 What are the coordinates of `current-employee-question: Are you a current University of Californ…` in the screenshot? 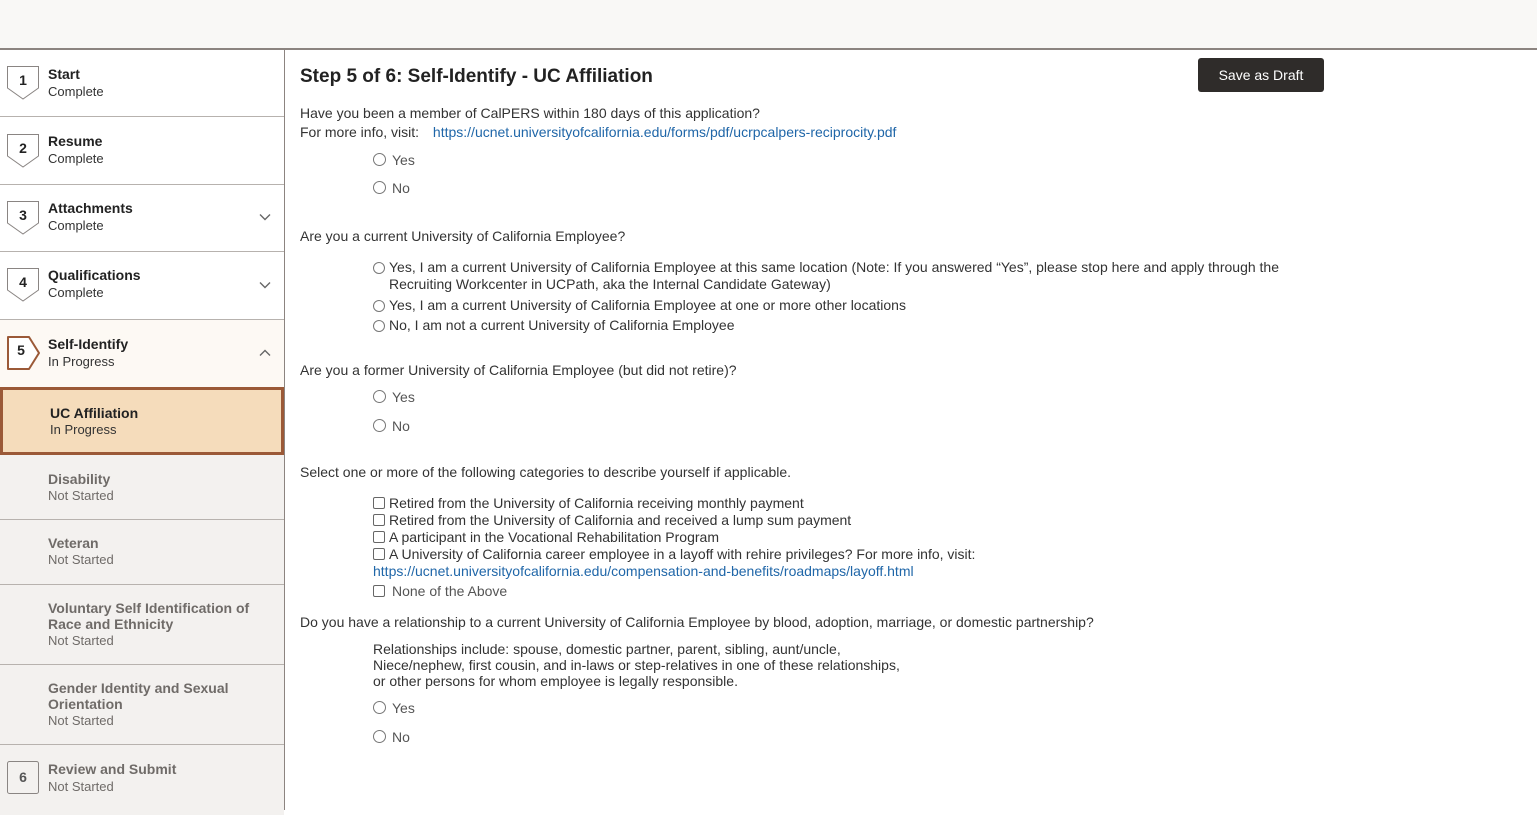 It's located at (463, 236).